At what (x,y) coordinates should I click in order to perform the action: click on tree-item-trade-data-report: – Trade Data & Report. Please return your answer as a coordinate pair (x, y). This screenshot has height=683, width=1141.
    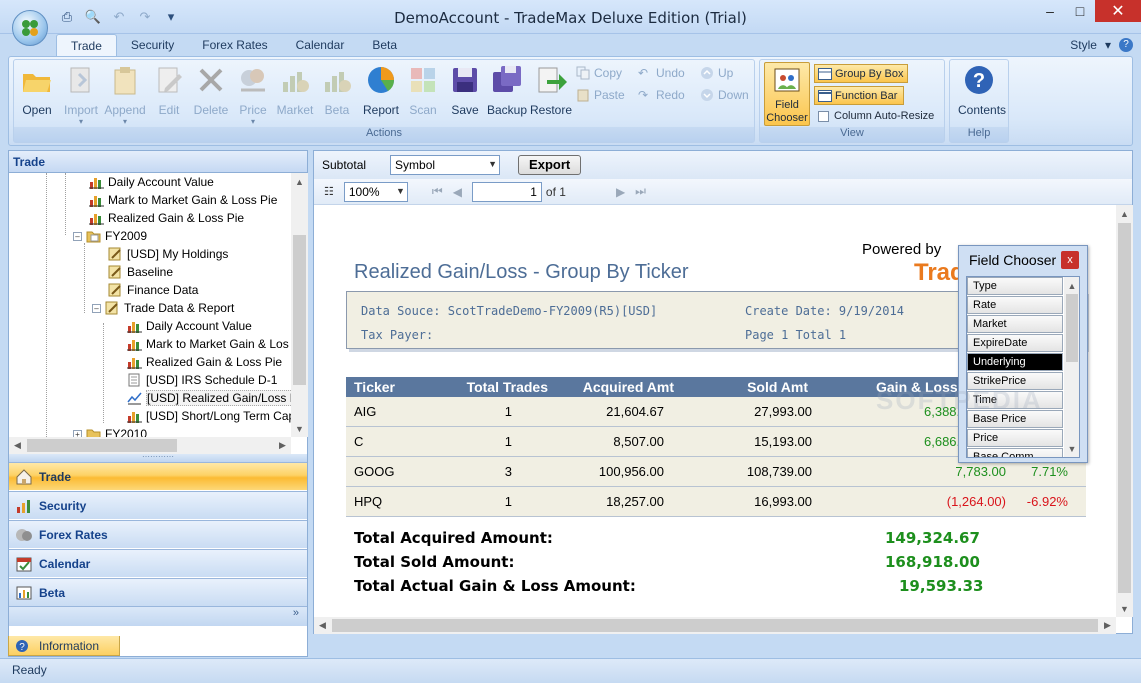
    Looking at the image, I should click on (163, 308).